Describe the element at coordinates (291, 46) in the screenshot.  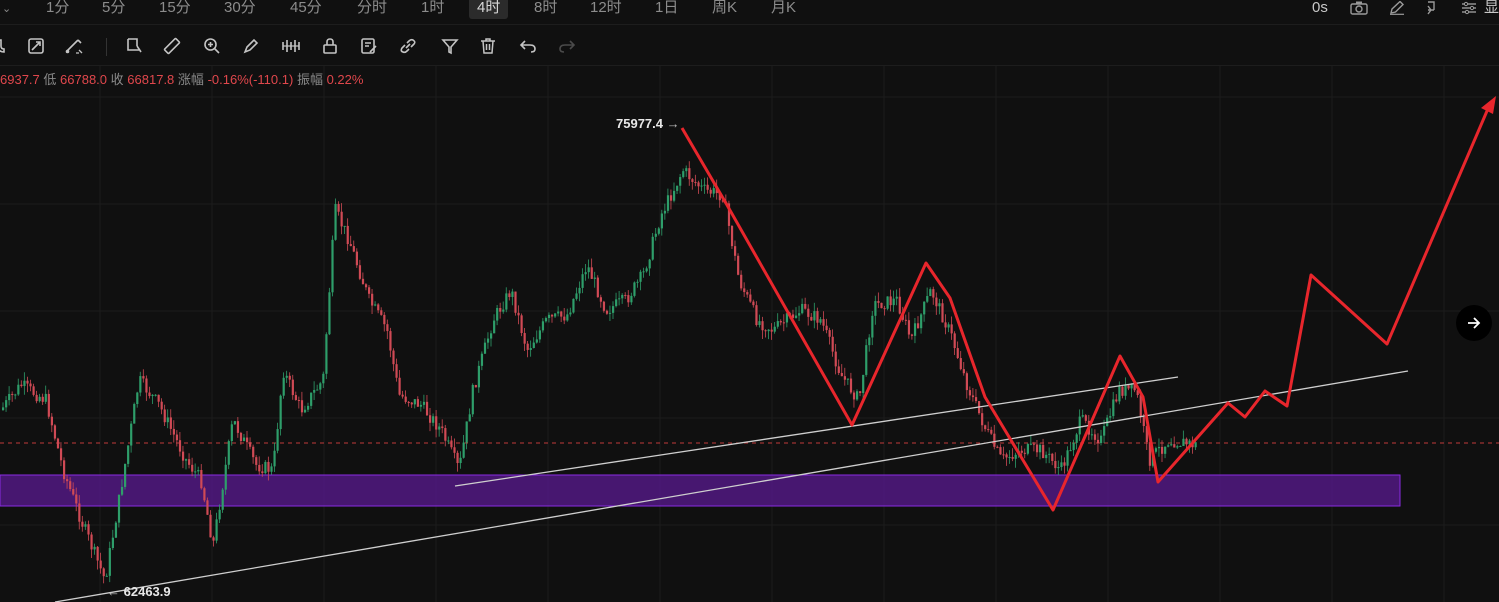
I see `pattern-icon` at that location.